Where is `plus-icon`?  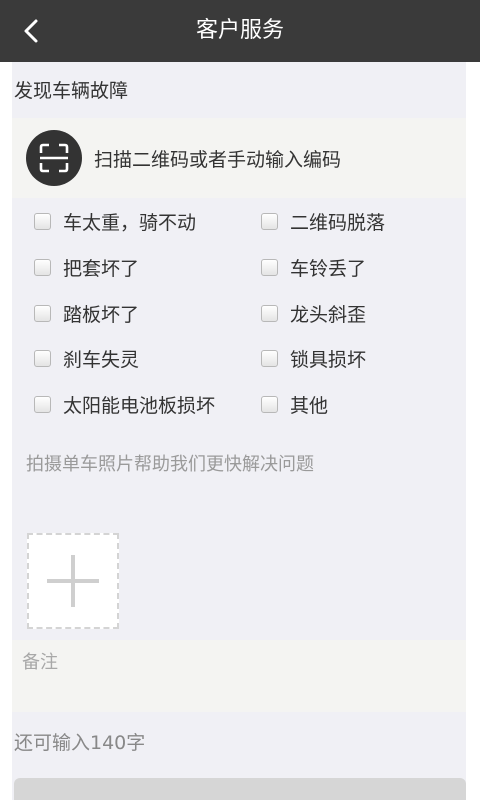 plus-icon is located at coordinates (73, 581).